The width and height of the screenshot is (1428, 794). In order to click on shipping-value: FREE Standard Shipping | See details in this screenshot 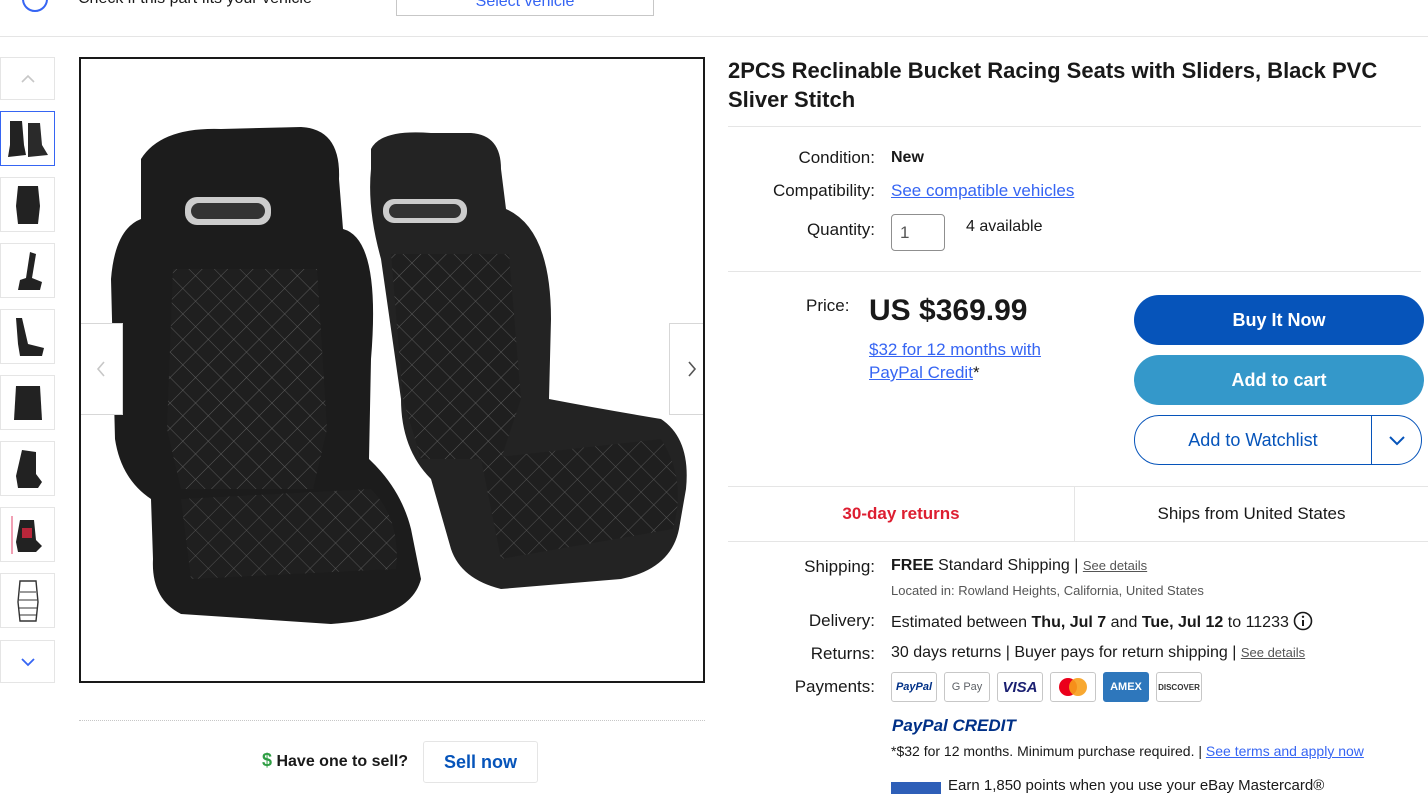, I will do `click(1019, 566)`.